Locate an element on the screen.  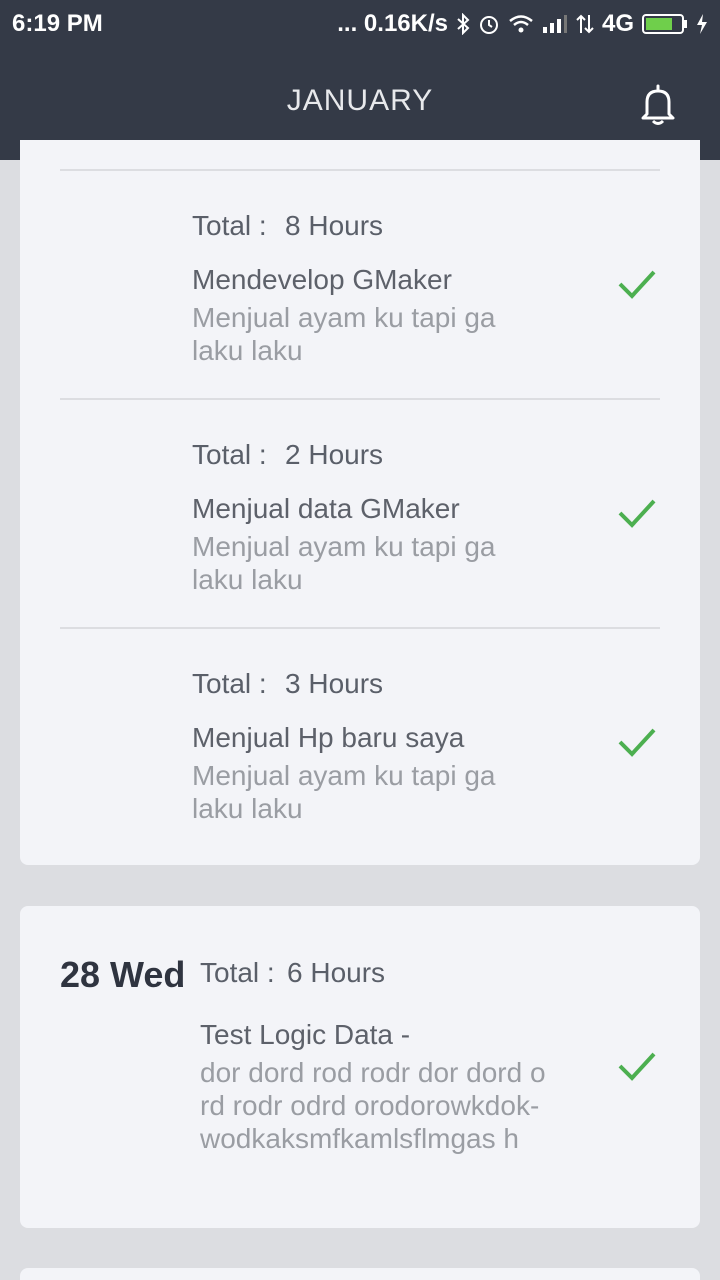
total-value: 3 Hours is located at coordinates (334, 683).